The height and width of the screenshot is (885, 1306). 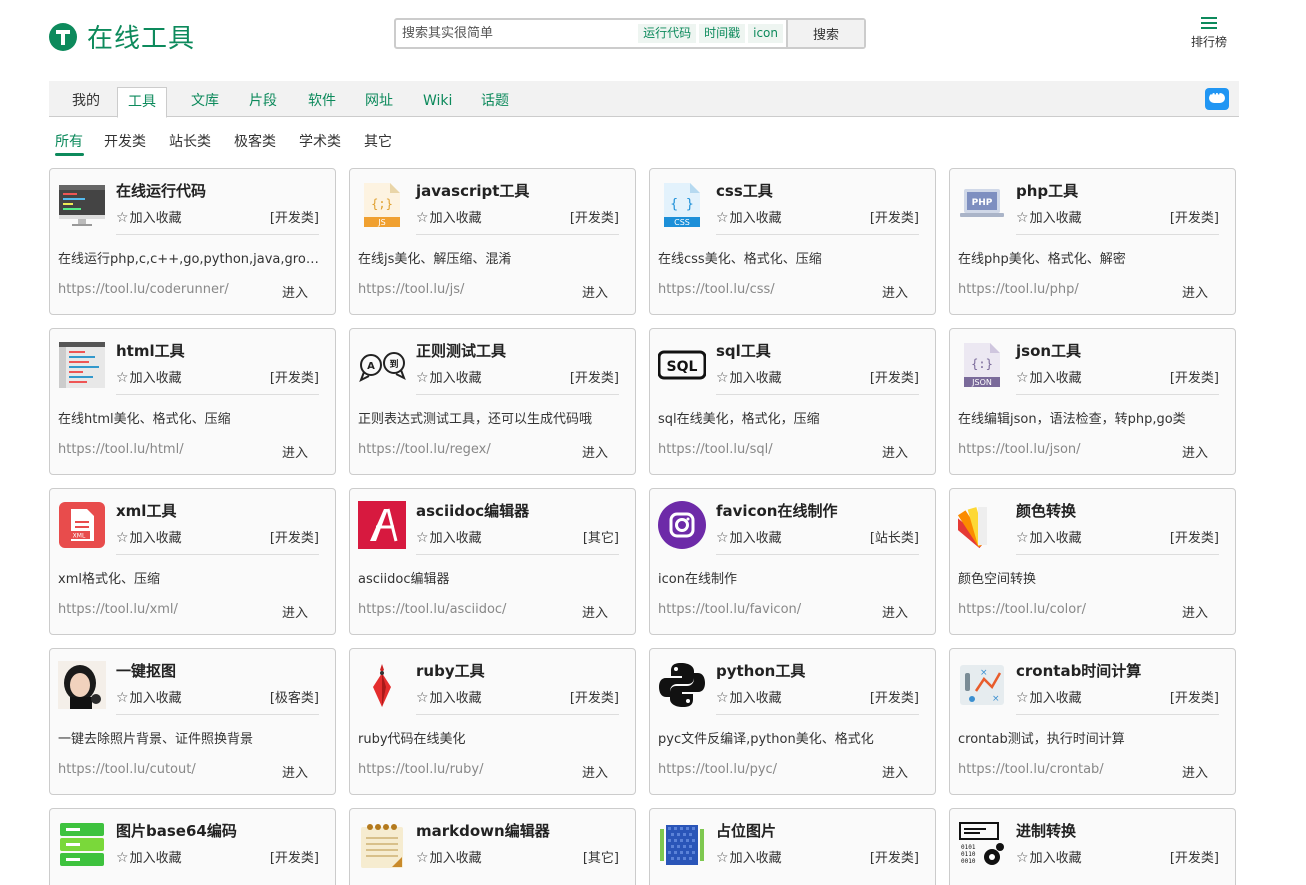 What do you see at coordinates (82, 685) in the screenshot?
I see `portrait-photo-icon` at bounding box center [82, 685].